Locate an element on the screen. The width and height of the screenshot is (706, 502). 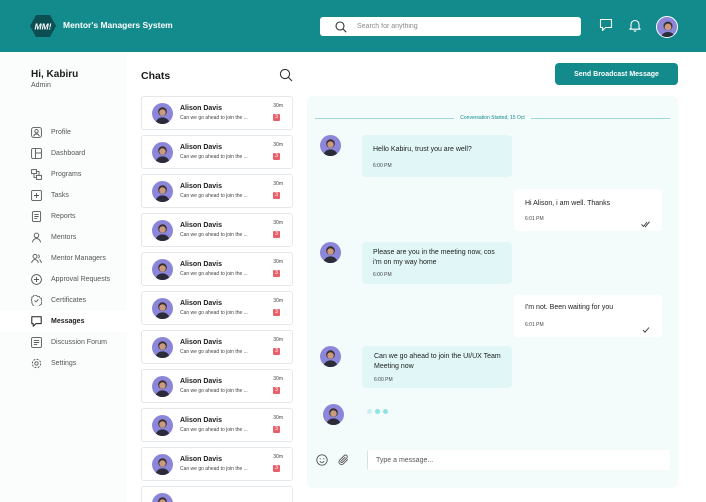
send-broadcast-button: Send Broadcast Message is located at coordinates (616, 74).